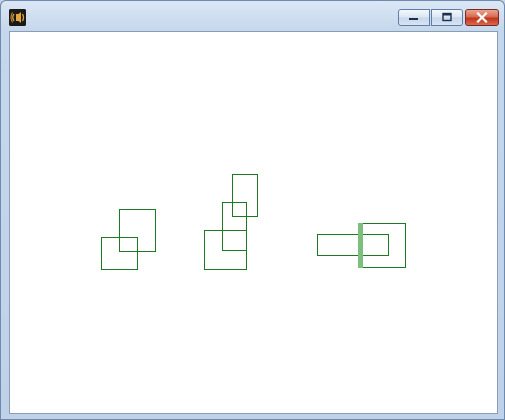 Image resolution: width=505 pixels, height=420 pixels. I want to click on highlight-bar, so click(360, 245).